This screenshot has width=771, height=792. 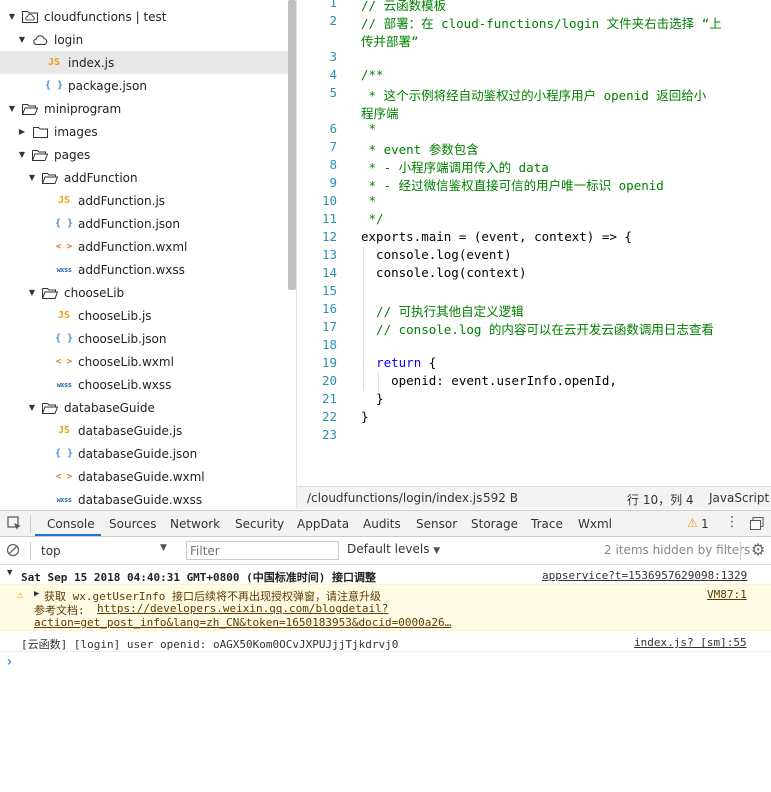 I want to click on file-tree-item: ▼ miniprogram, so click(x=144, y=108).